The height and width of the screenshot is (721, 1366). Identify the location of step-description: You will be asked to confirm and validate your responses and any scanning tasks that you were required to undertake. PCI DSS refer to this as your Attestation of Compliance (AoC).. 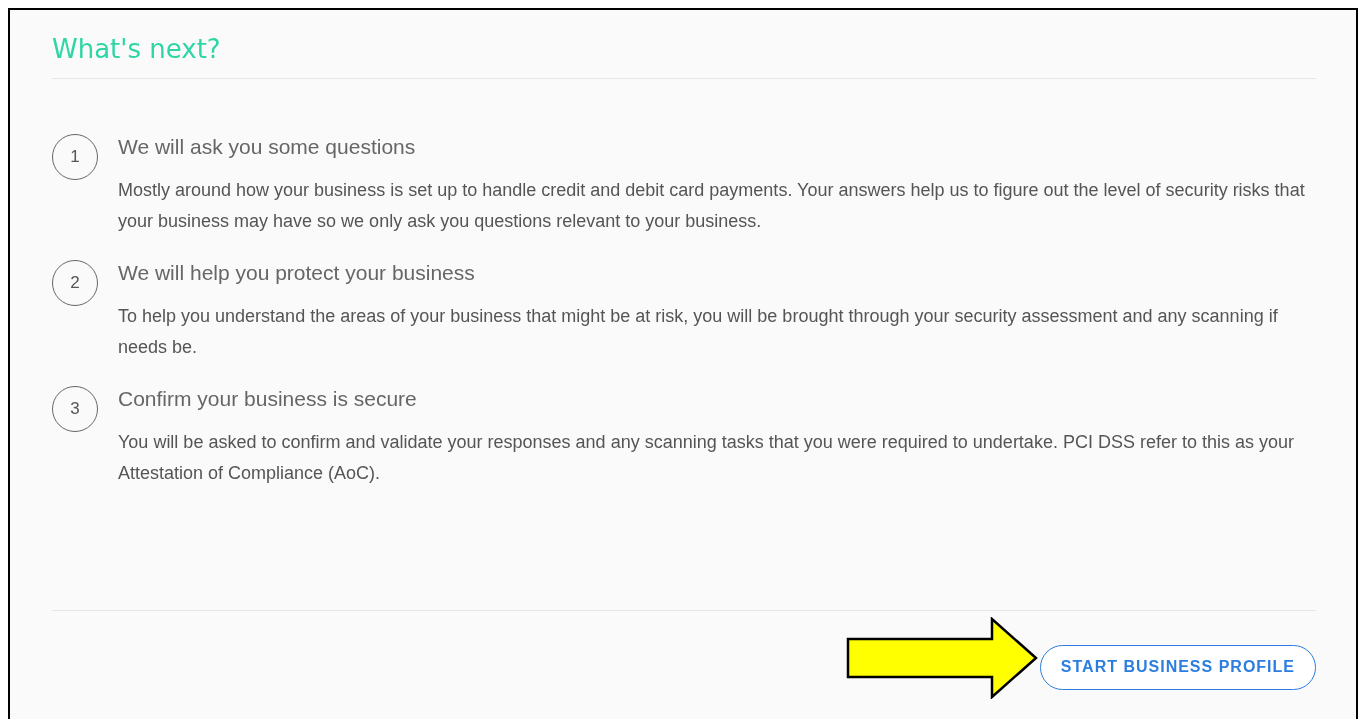
(706, 458).